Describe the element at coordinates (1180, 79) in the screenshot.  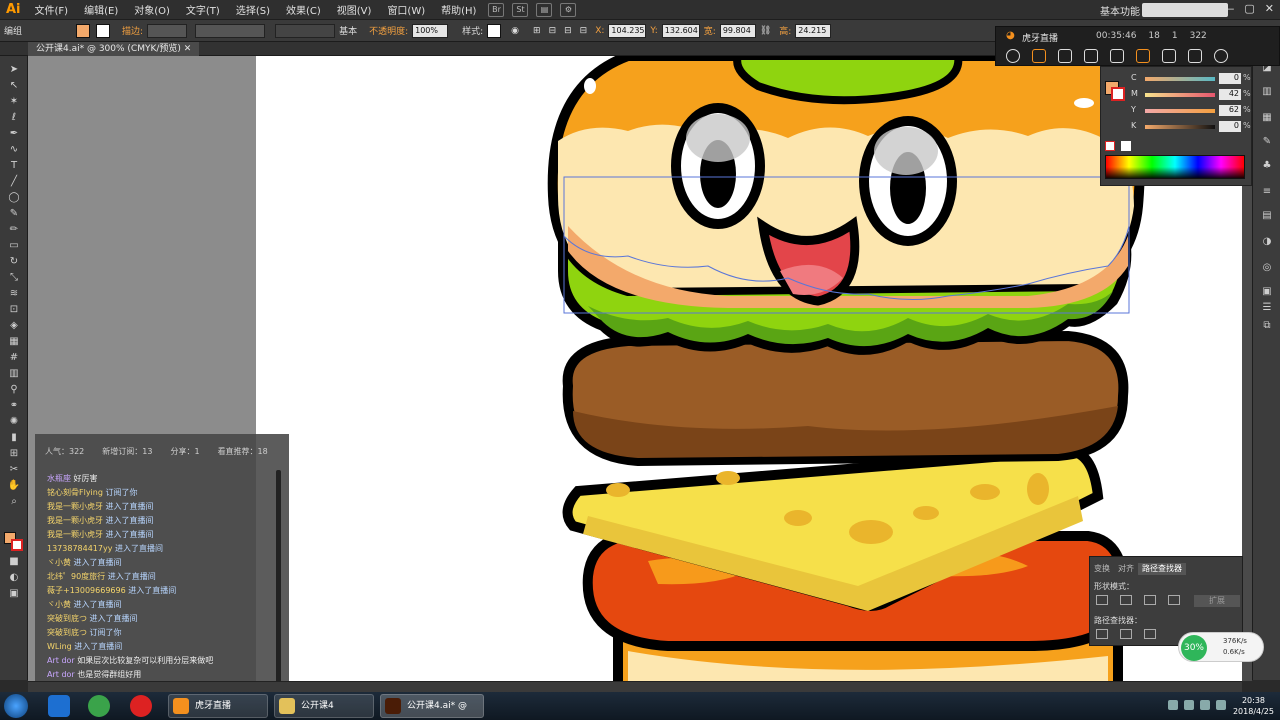
I see `cyan-slider` at that location.